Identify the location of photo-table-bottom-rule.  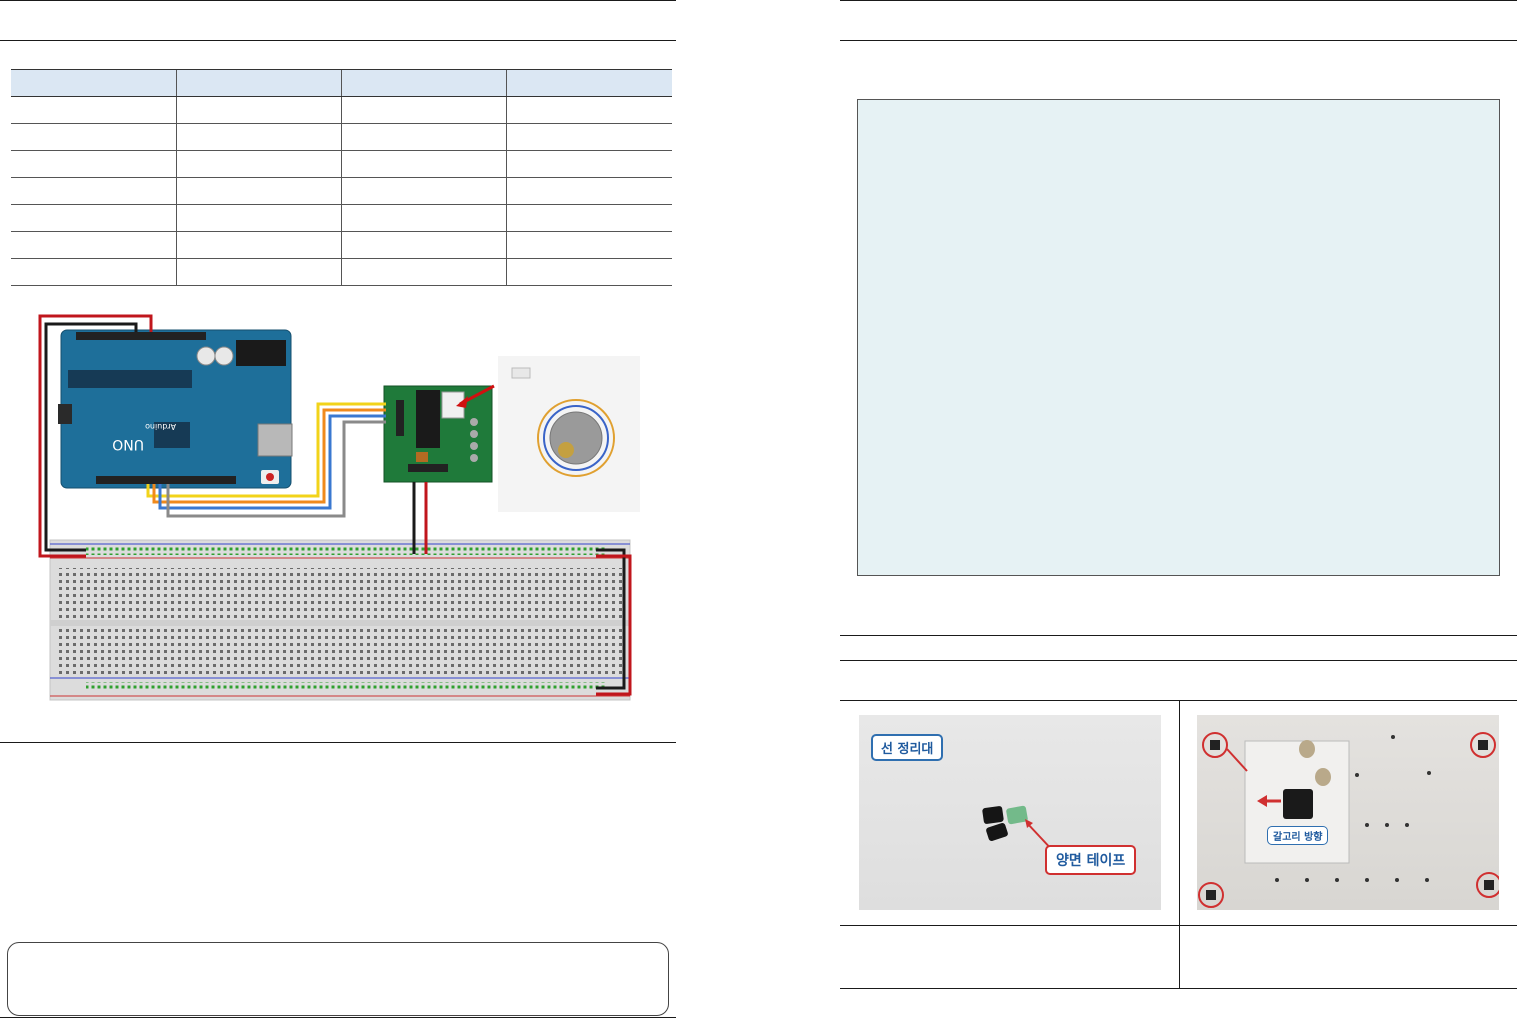
(1178, 988).